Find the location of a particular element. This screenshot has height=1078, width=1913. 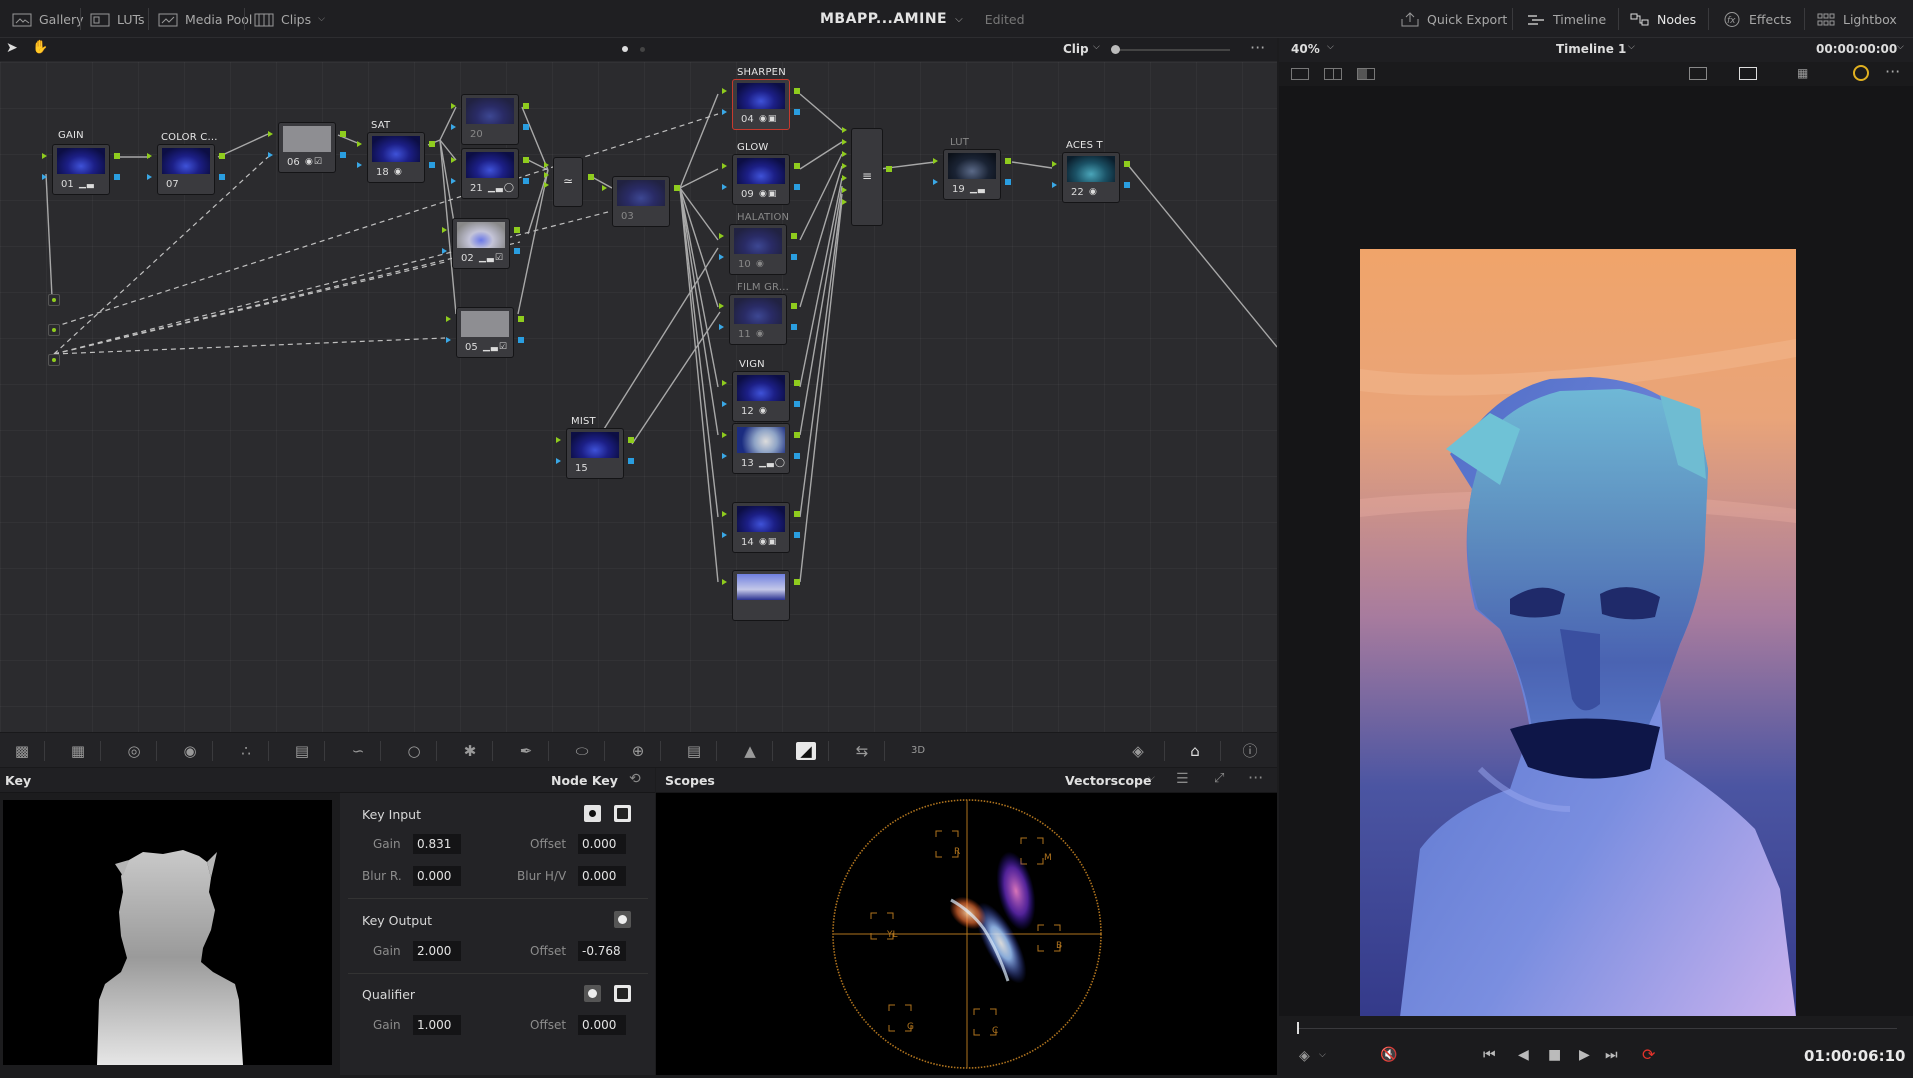

node-gain: 01 ▁▃ is located at coordinates (81, 169).